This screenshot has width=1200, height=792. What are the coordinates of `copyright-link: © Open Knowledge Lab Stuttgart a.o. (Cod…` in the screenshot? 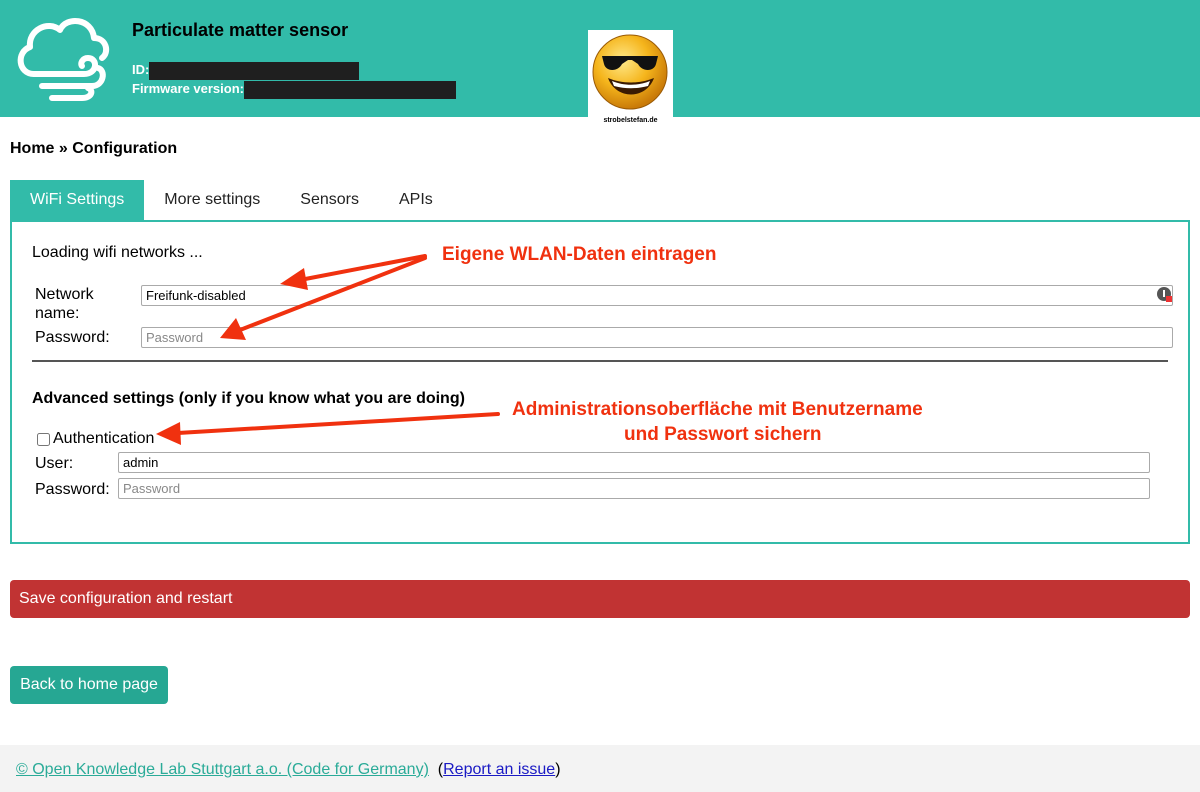 It's located at (222, 769).